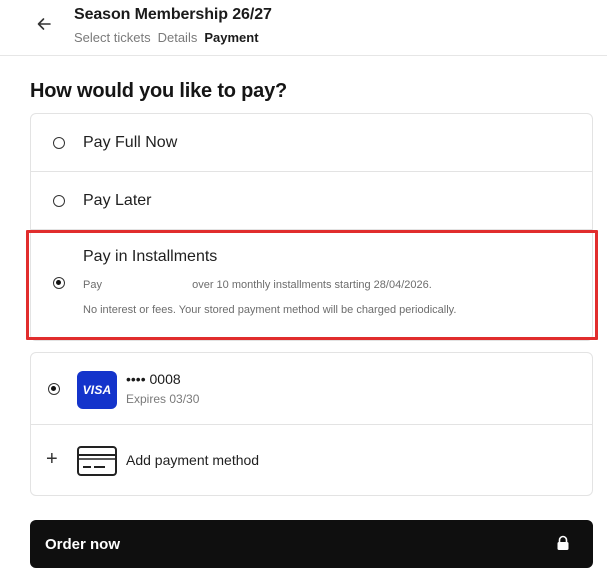  Describe the element at coordinates (59, 201) in the screenshot. I see `radio-pay-later` at that location.